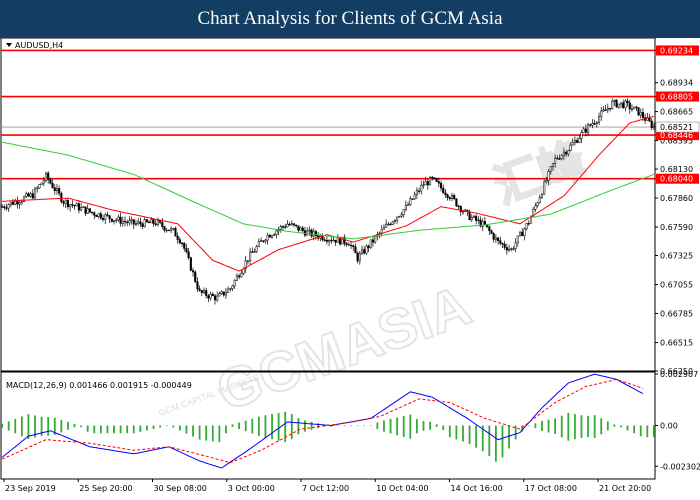 The height and width of the screenshot is (500, 700). What do you see at coordinates (350, 18) in the screenshot?
I see `banner-title: Chart Analysis for Clients of GCM Asia` at bounding box center [350, 18].